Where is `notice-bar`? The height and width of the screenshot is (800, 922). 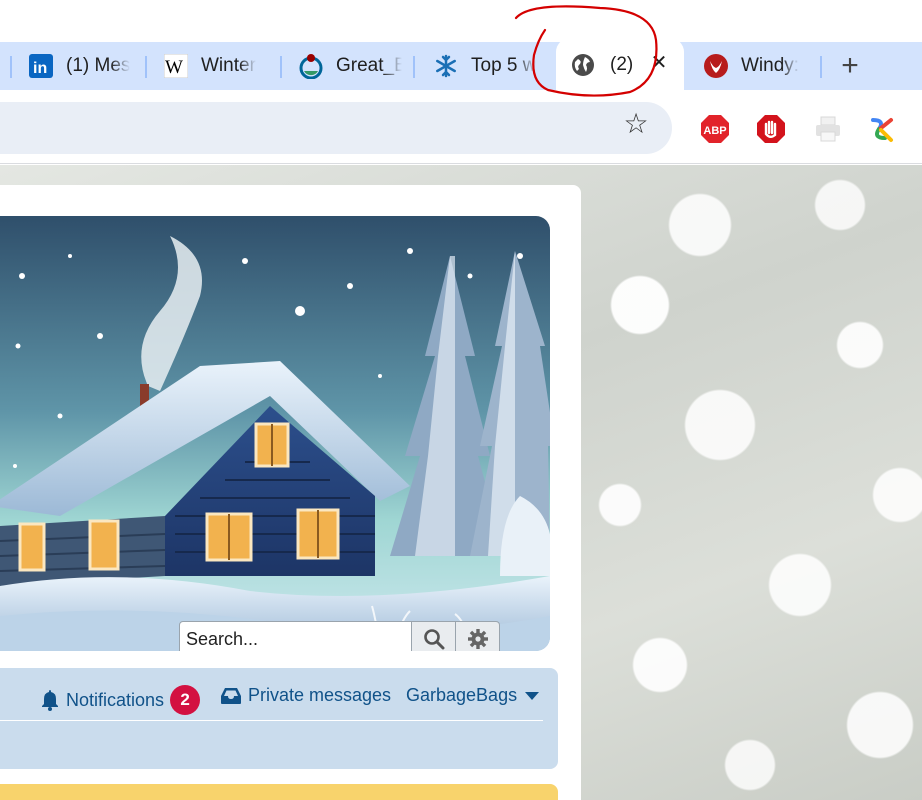
notice-bar is located at coordinates (279, 792).